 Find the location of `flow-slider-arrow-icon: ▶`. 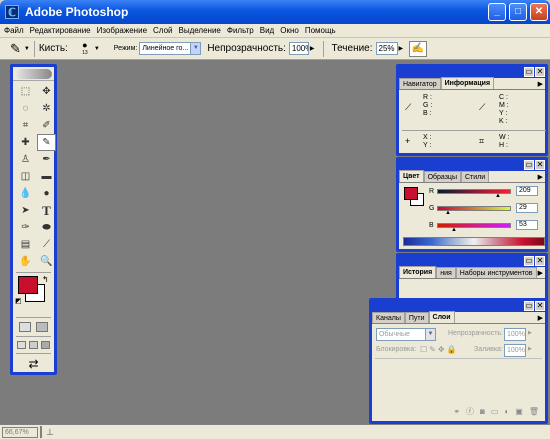

flow-slider-arrow-icon: ▶ is located at coordinates (401, 48).